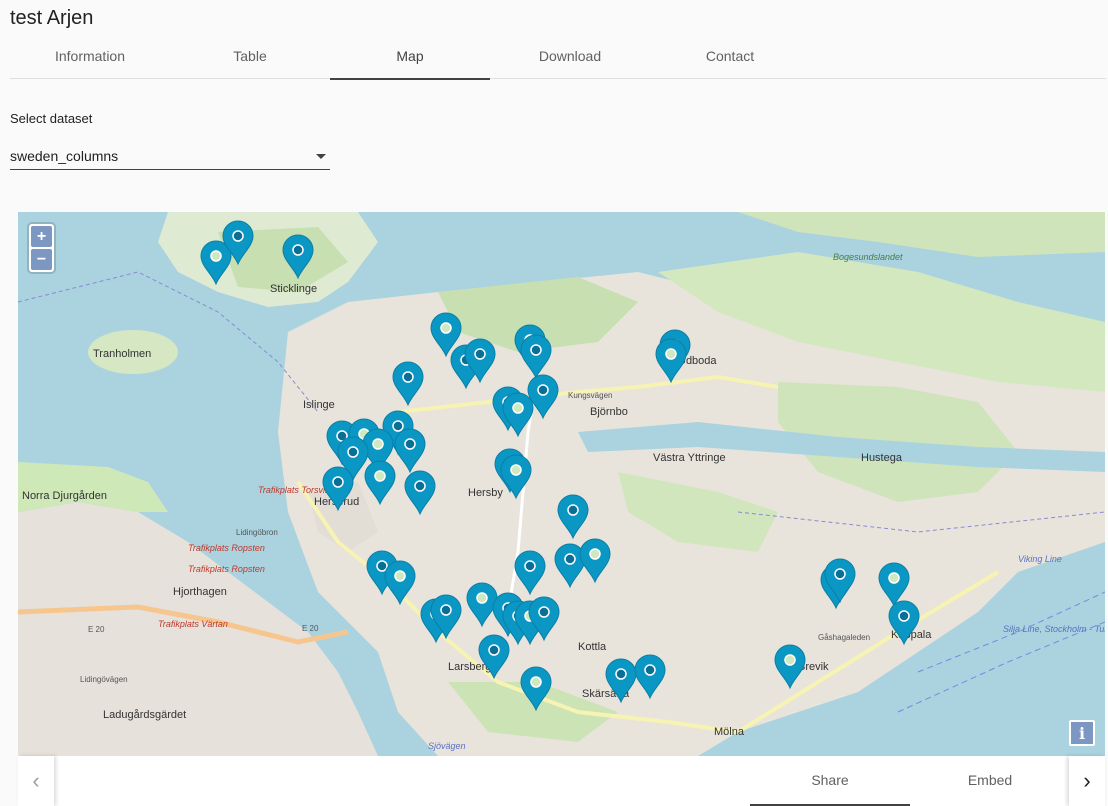 The image size is (1108, 806). What do you see at coordinates (257, 532) in the screenshot?
I see `label-lidingobron: Lidingöbron` at bounding box center [257, 532].